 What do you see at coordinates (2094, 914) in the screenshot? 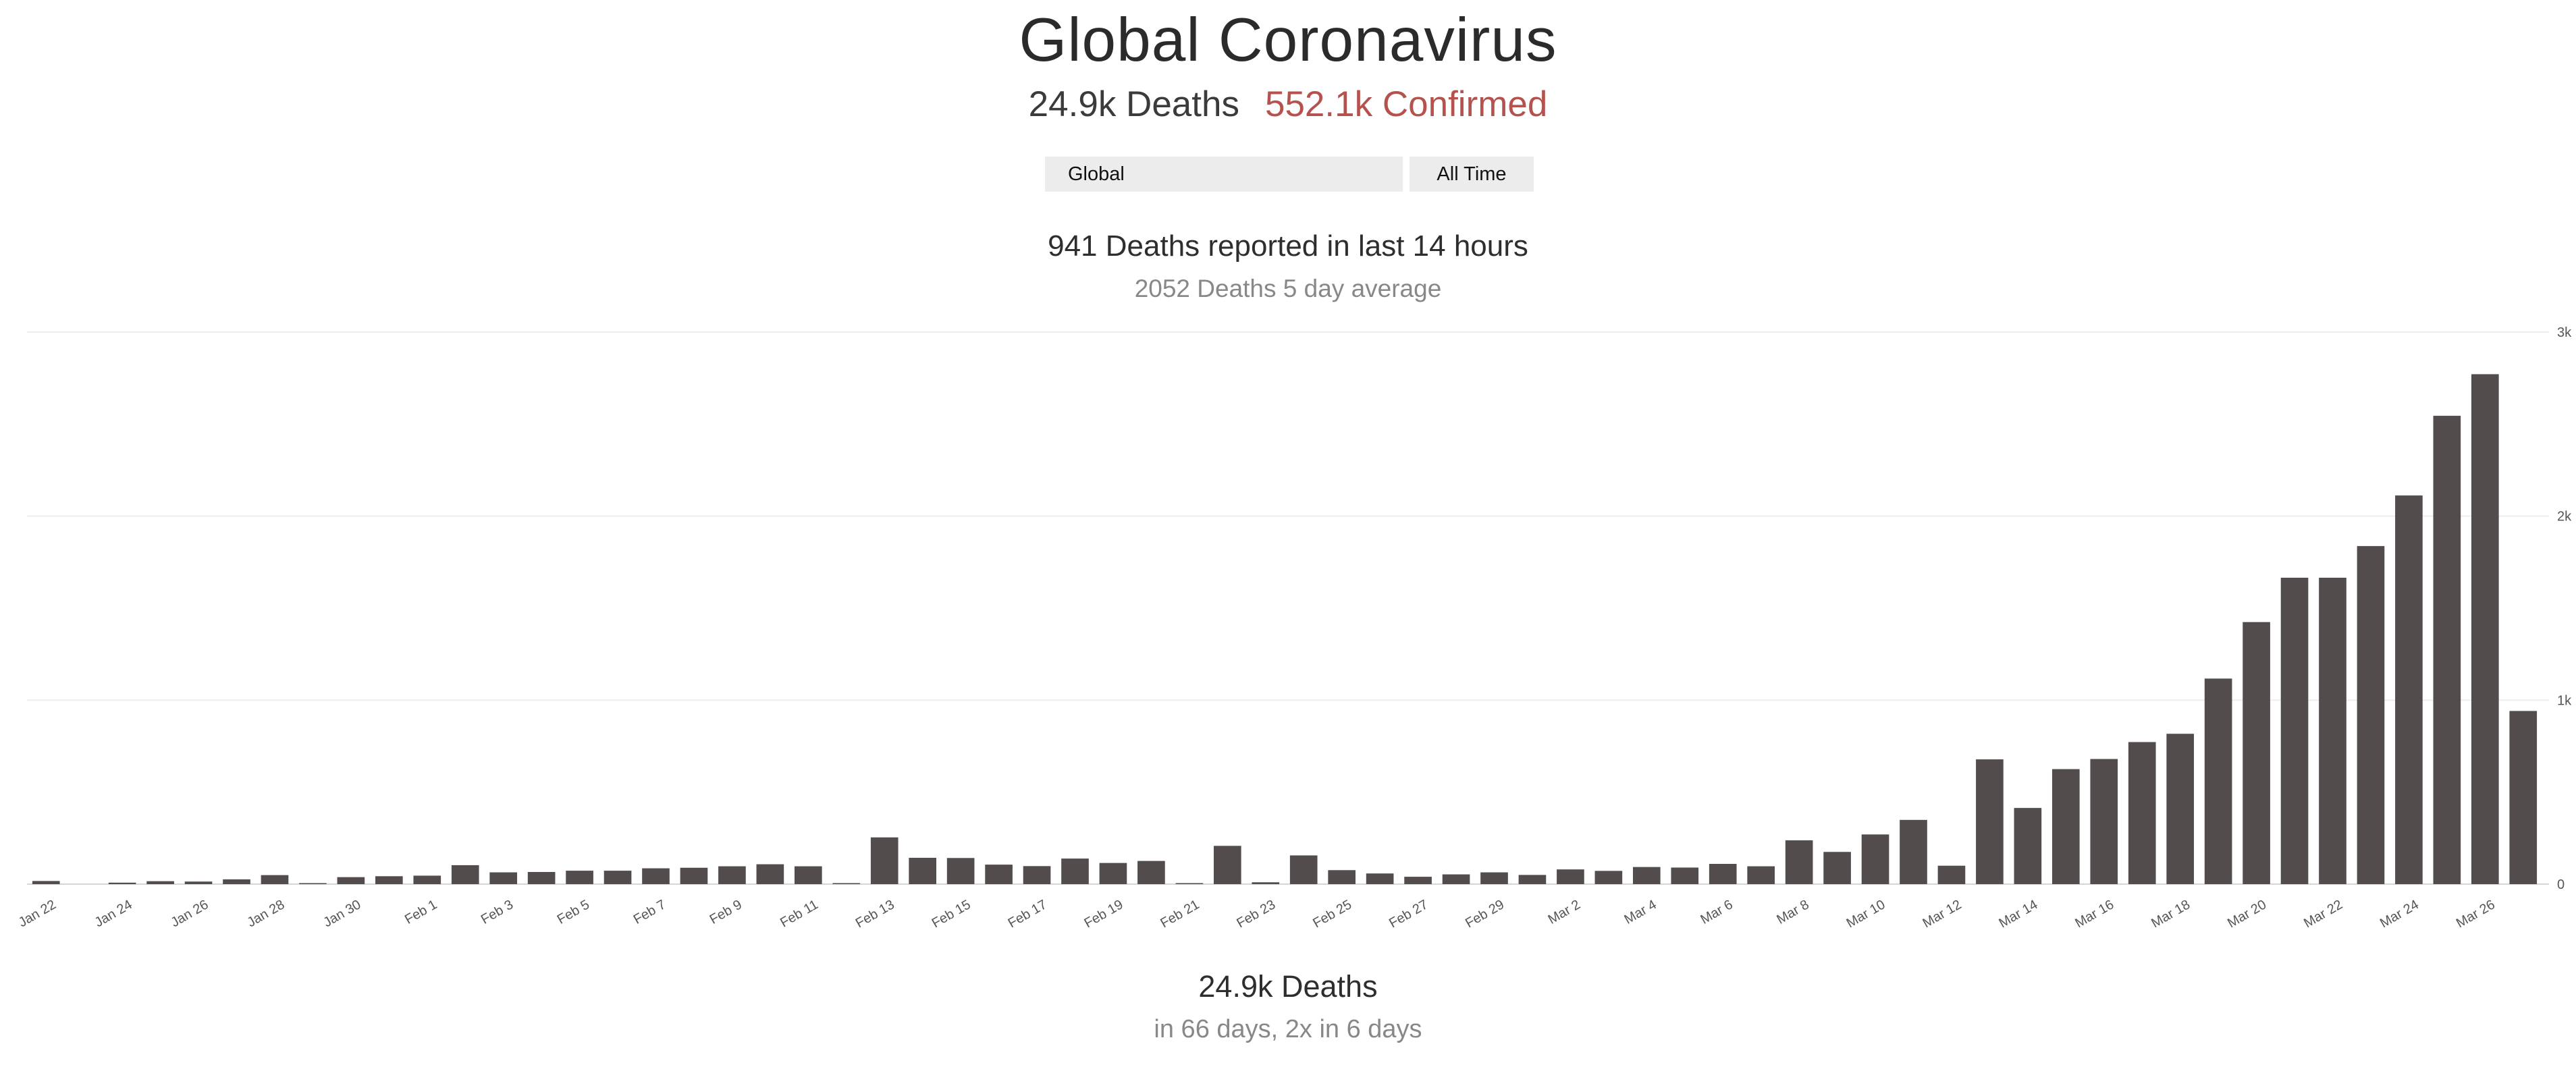
I see `x-tick-label-mar-16: Mar 16` at bounding box center [2094, 914].